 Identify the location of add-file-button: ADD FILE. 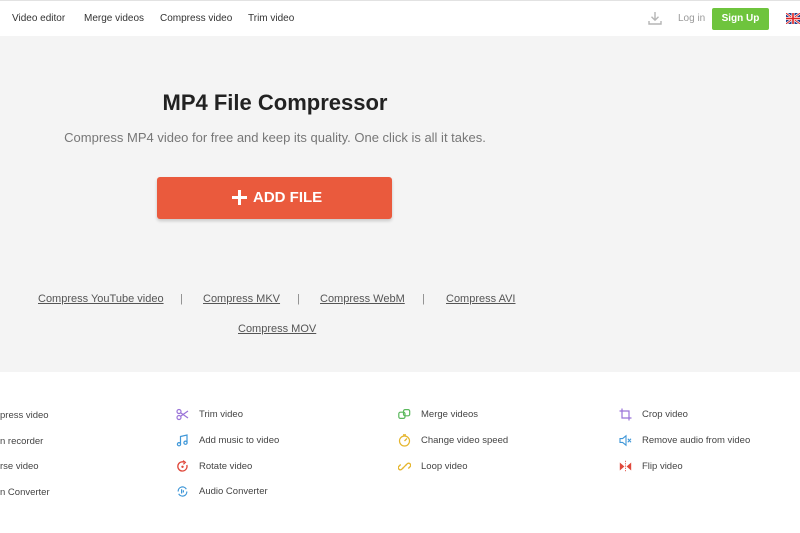
(274, 198).